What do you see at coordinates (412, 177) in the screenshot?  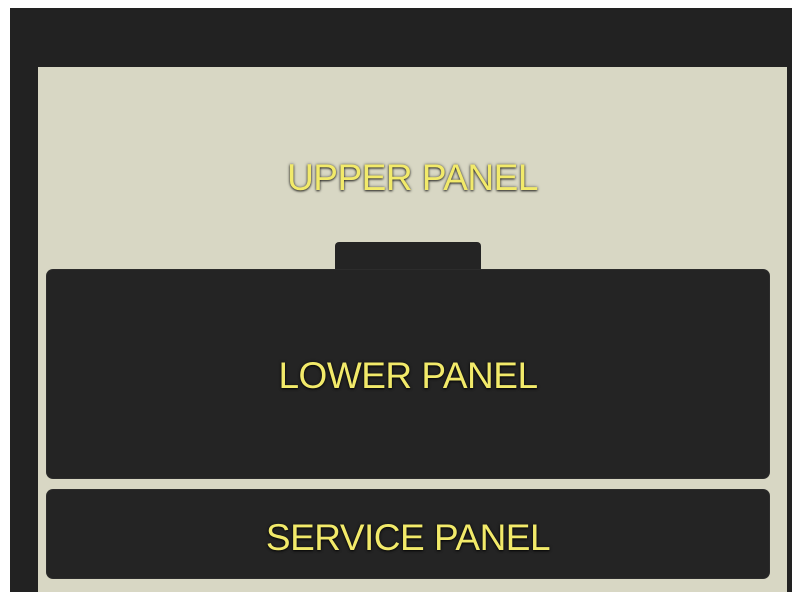 I see `upper-panel-label: UPPER PANEL` at bounding box center [412, 177].